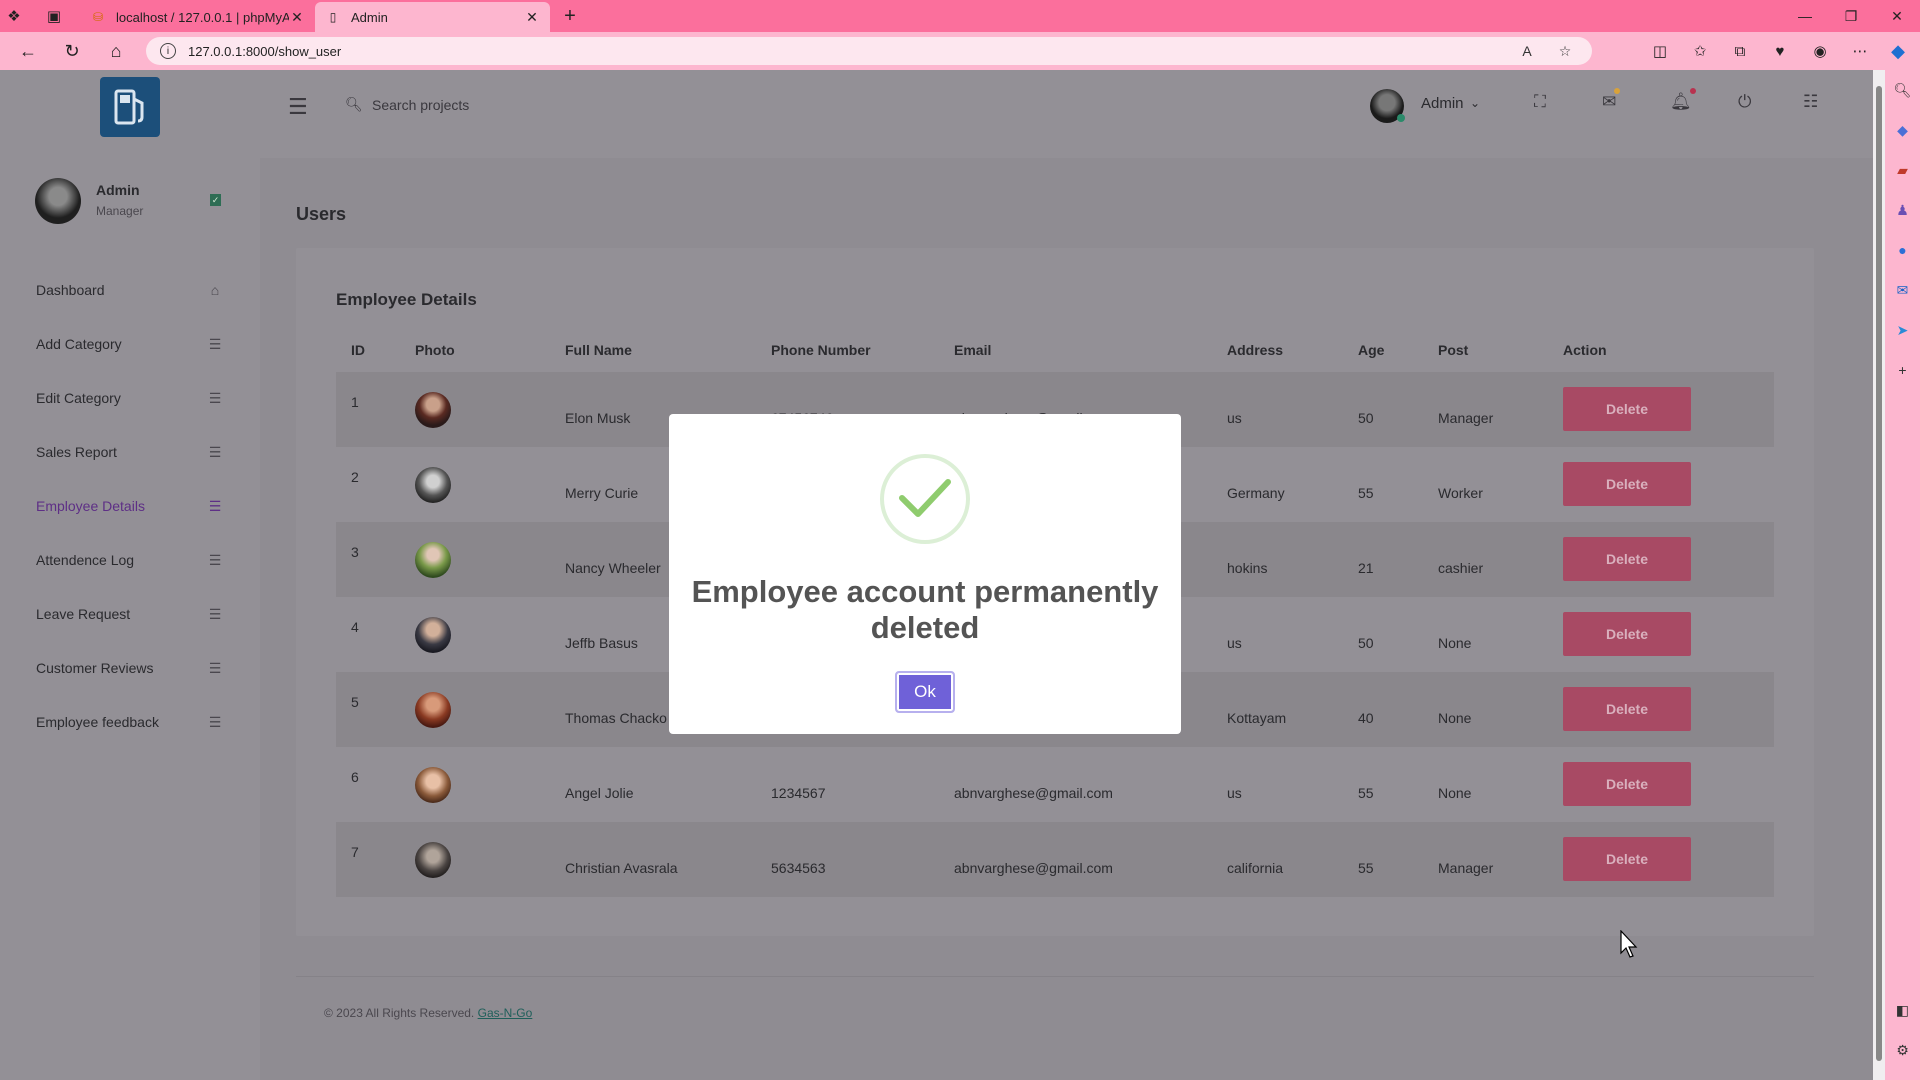 The image size is (1920, 1080). Describe the element at coordinates (406, 299) in the screenshot. I see `card-title: Employee Details` at that location.